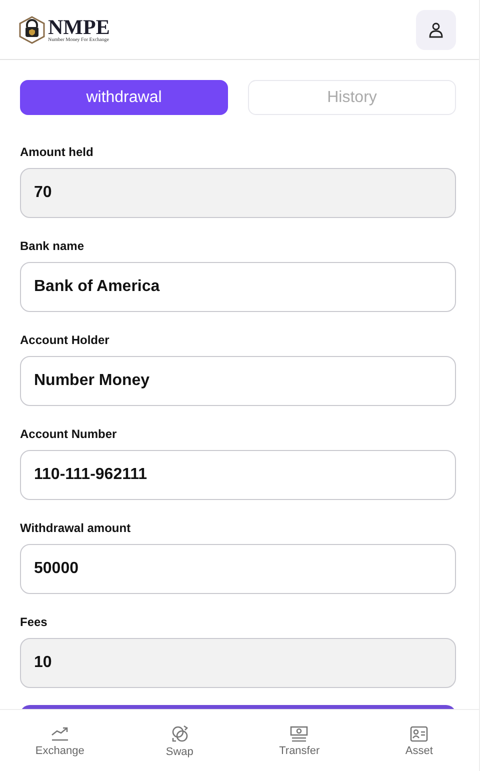 The image size is (480, 771). I want to click on input-field: 70, so click(238, 193).